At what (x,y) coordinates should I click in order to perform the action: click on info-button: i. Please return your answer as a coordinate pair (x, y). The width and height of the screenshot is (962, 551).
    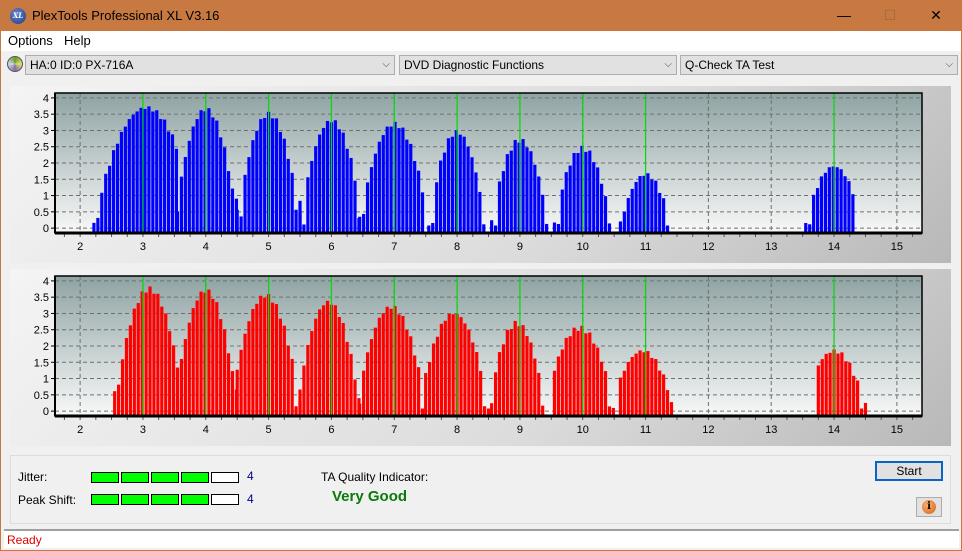
    Looking at the image, I should click on (929, 507).